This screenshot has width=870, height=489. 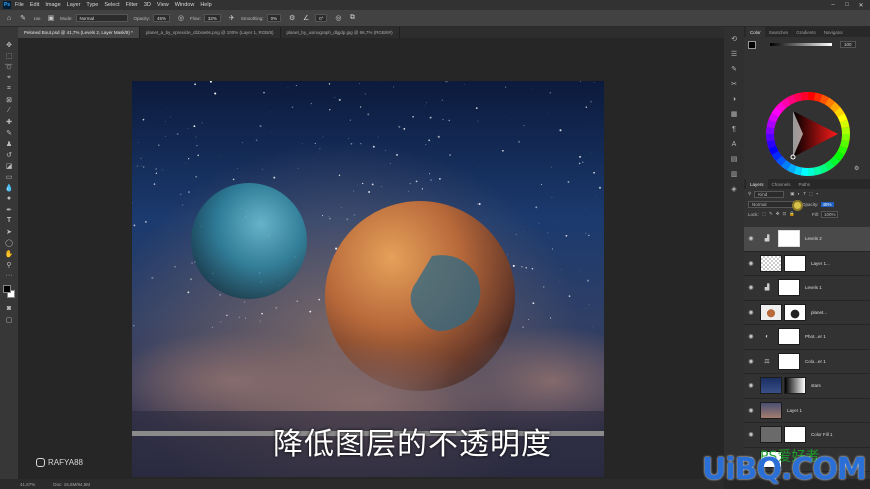 What do you see at coordinates (9, 231) in the screenshot?
I see `path-select-tool-icon: ➤` at bounding box center [9, 231].